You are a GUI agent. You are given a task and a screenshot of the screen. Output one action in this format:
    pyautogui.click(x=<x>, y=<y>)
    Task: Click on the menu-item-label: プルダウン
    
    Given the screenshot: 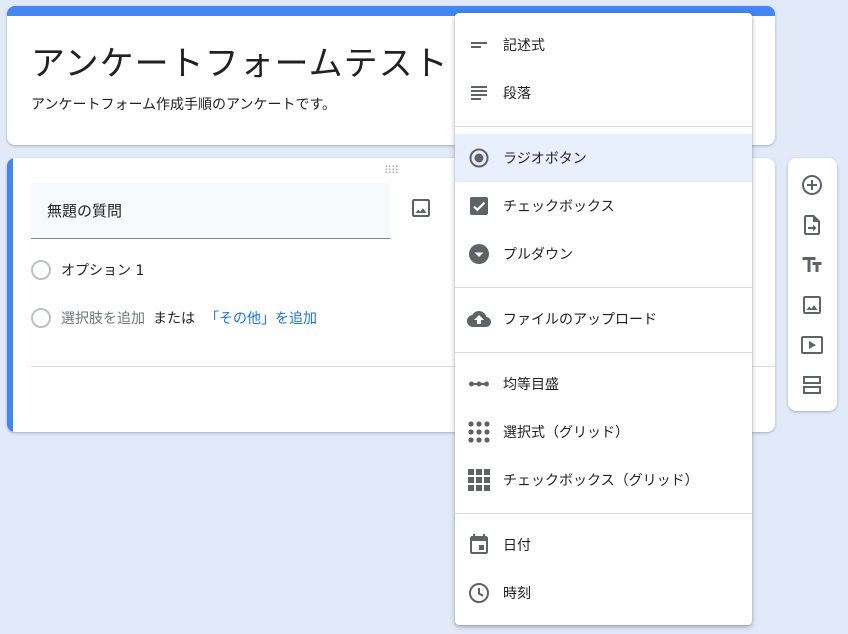 What is the action you would take?
    pyautogui.click(x=538, y=255)
    